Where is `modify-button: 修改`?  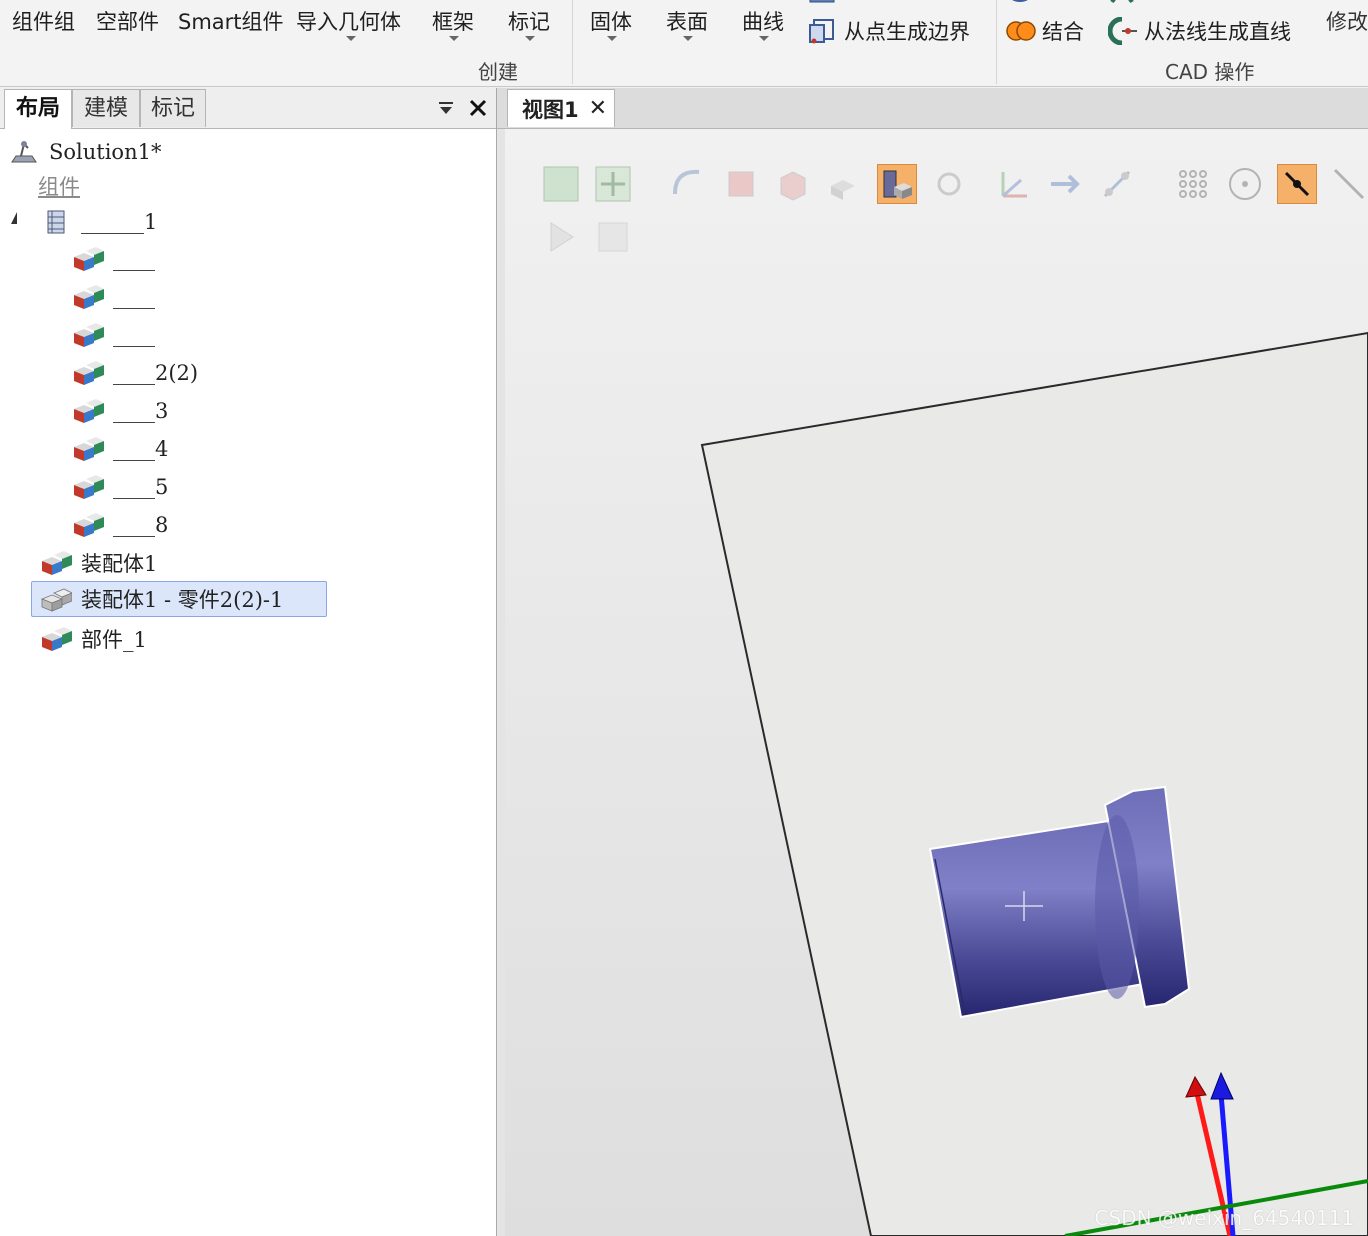
modify-button: 修改 is located at coordinates (1347, 21).